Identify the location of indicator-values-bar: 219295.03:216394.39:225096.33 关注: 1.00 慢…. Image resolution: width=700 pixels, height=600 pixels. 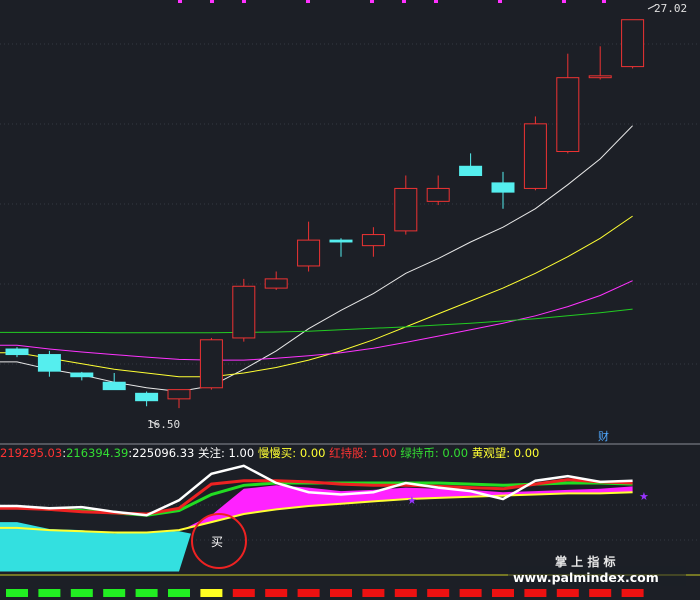
(269, 453).